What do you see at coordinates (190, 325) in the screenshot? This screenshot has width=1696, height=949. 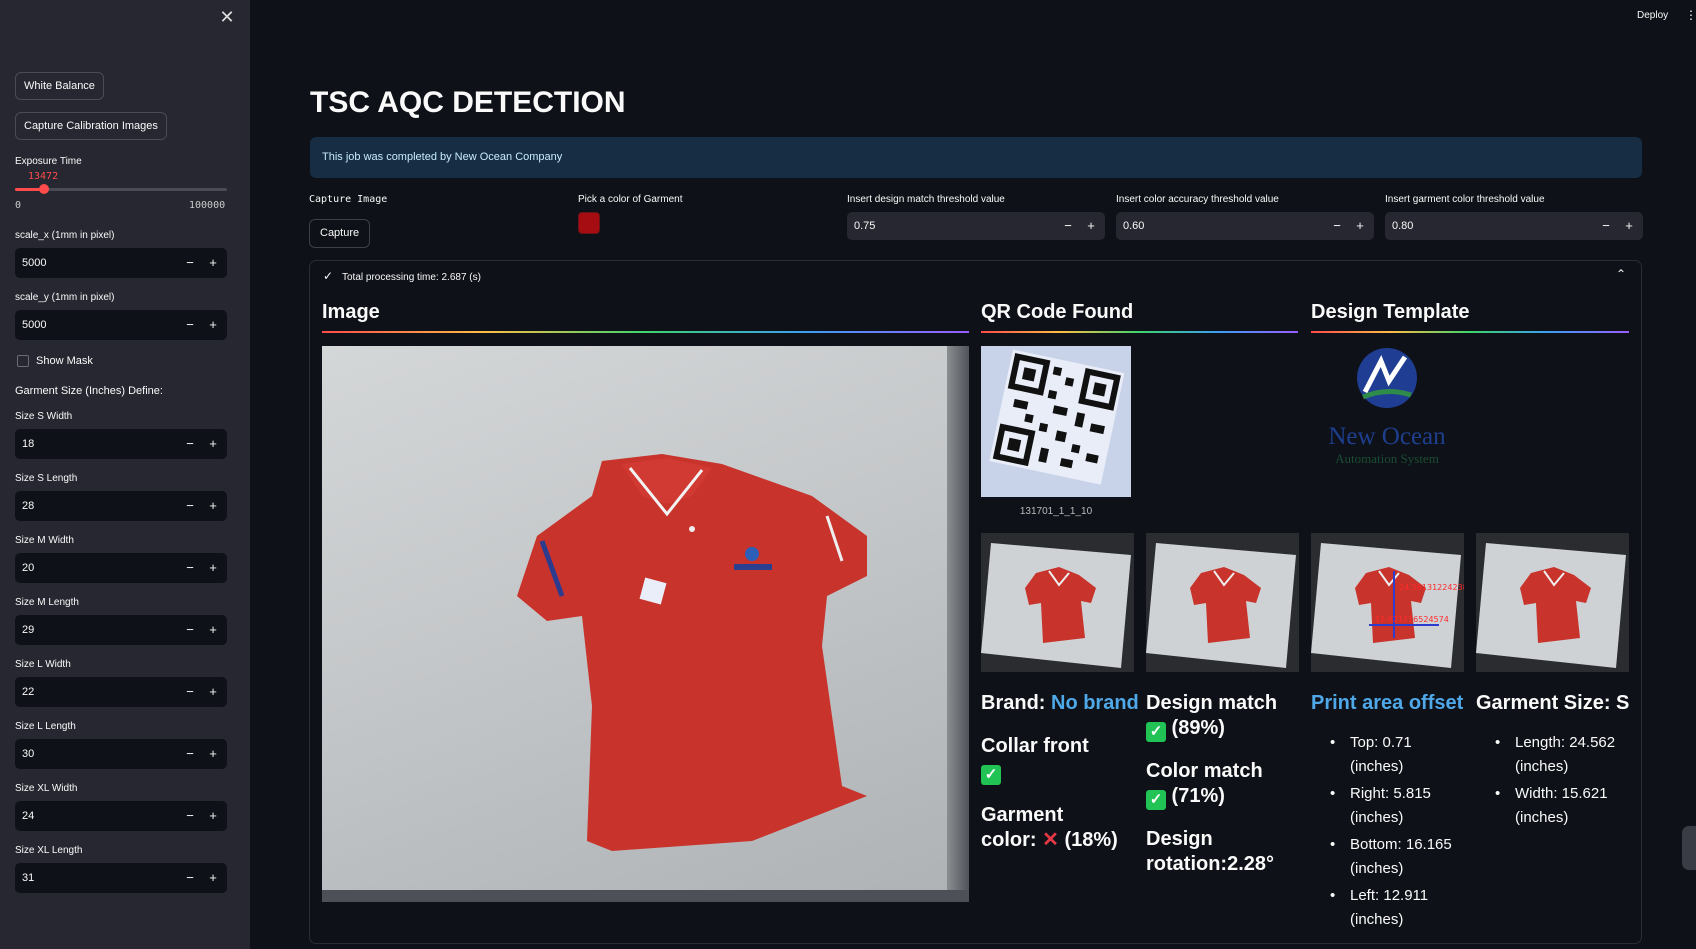 I see `scale-y-decrement-button: −` at bounding box center [190, 325].